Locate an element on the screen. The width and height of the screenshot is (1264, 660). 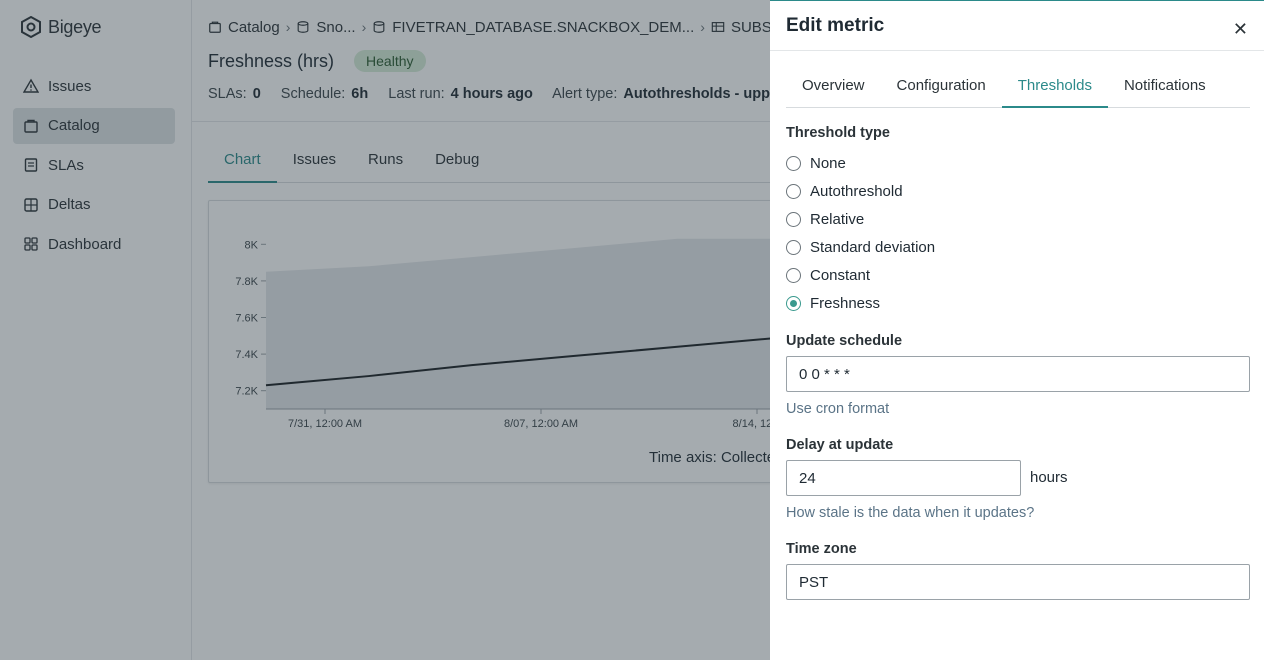
delay-help: How stale is the data when it updates? is located at coordinates (910, 513).